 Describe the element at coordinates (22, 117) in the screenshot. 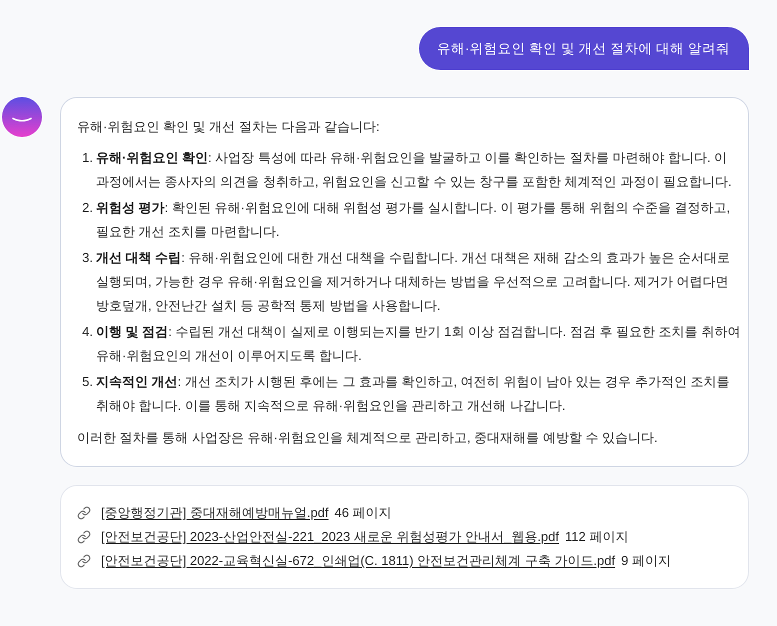

I see `smile-avatar-icon` at that location.